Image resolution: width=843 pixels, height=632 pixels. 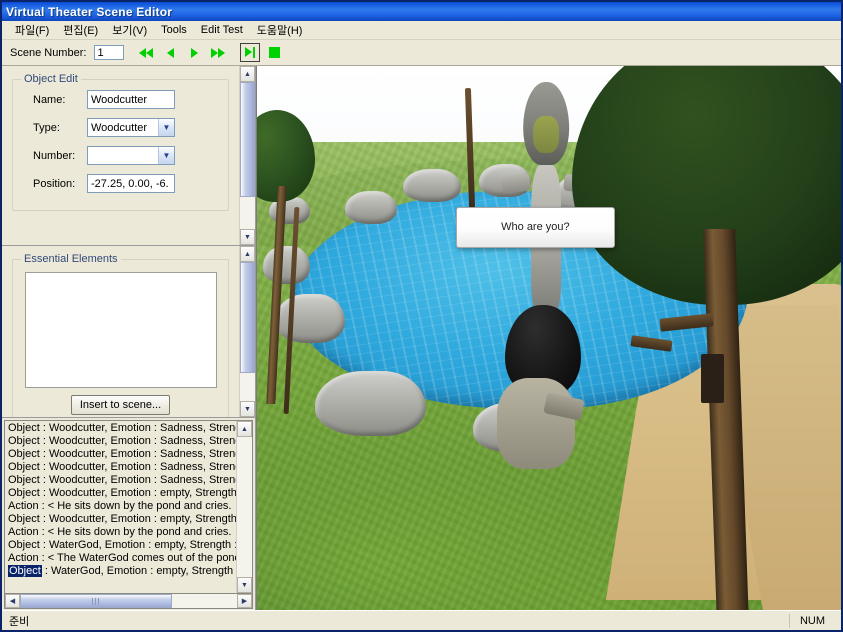 I want to click on next-icon, so click(x=194, y=52).